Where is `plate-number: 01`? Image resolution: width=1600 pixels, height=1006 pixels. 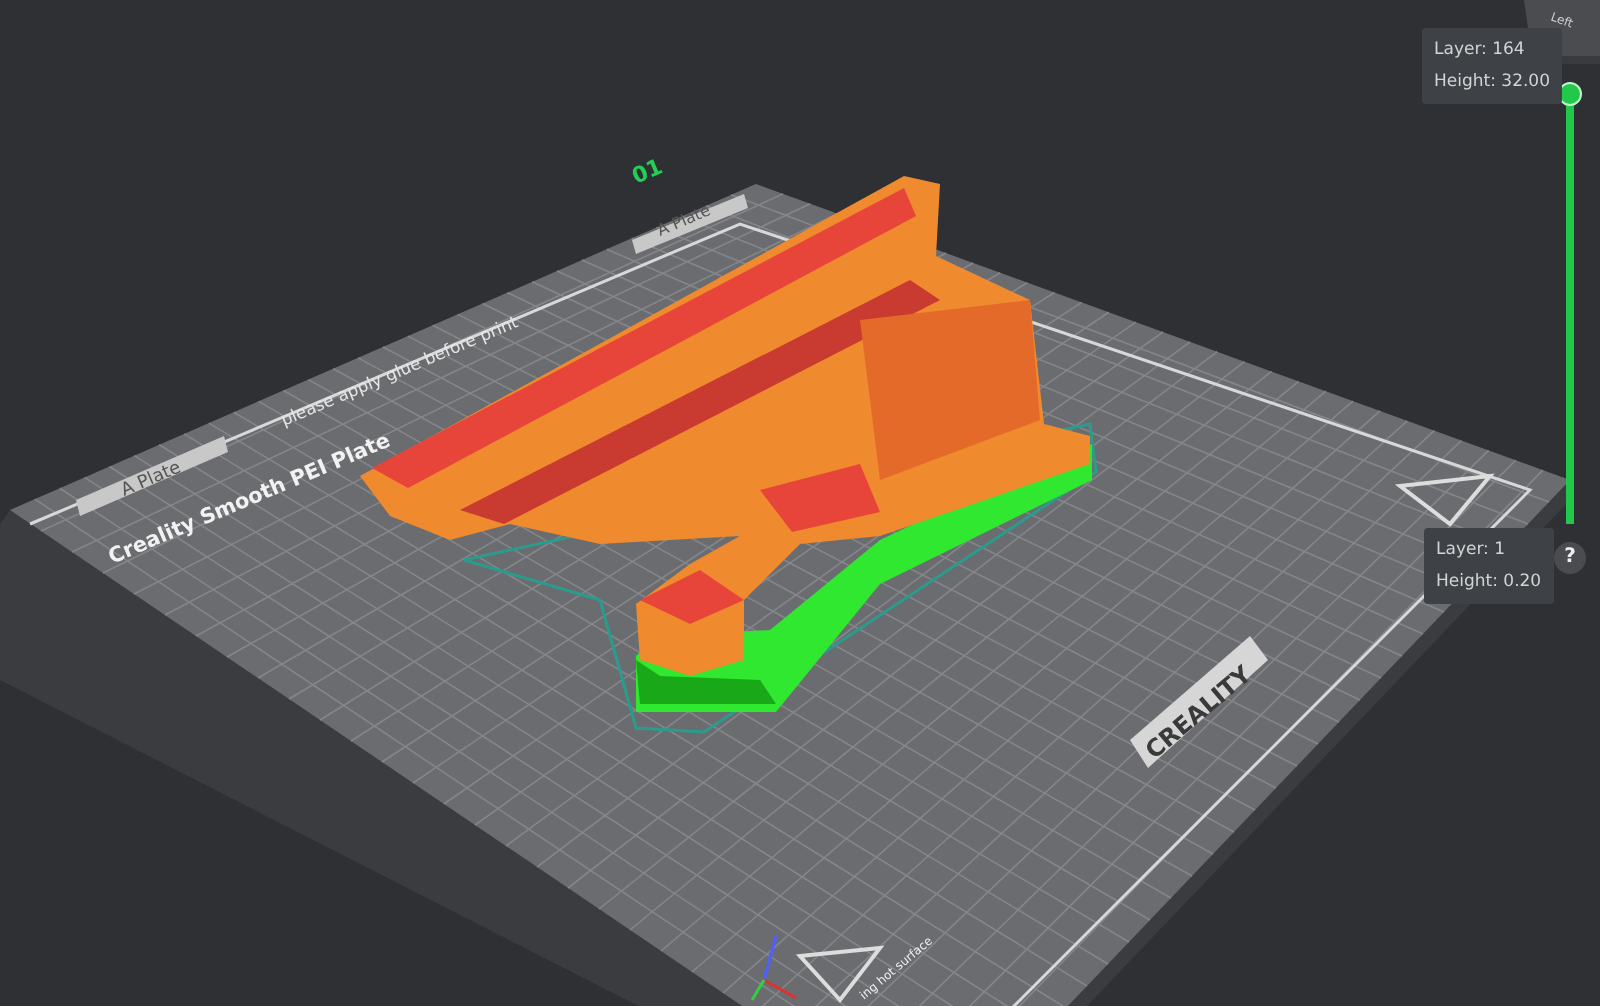
plate-number: 01 is located at coordinates (647, 171).